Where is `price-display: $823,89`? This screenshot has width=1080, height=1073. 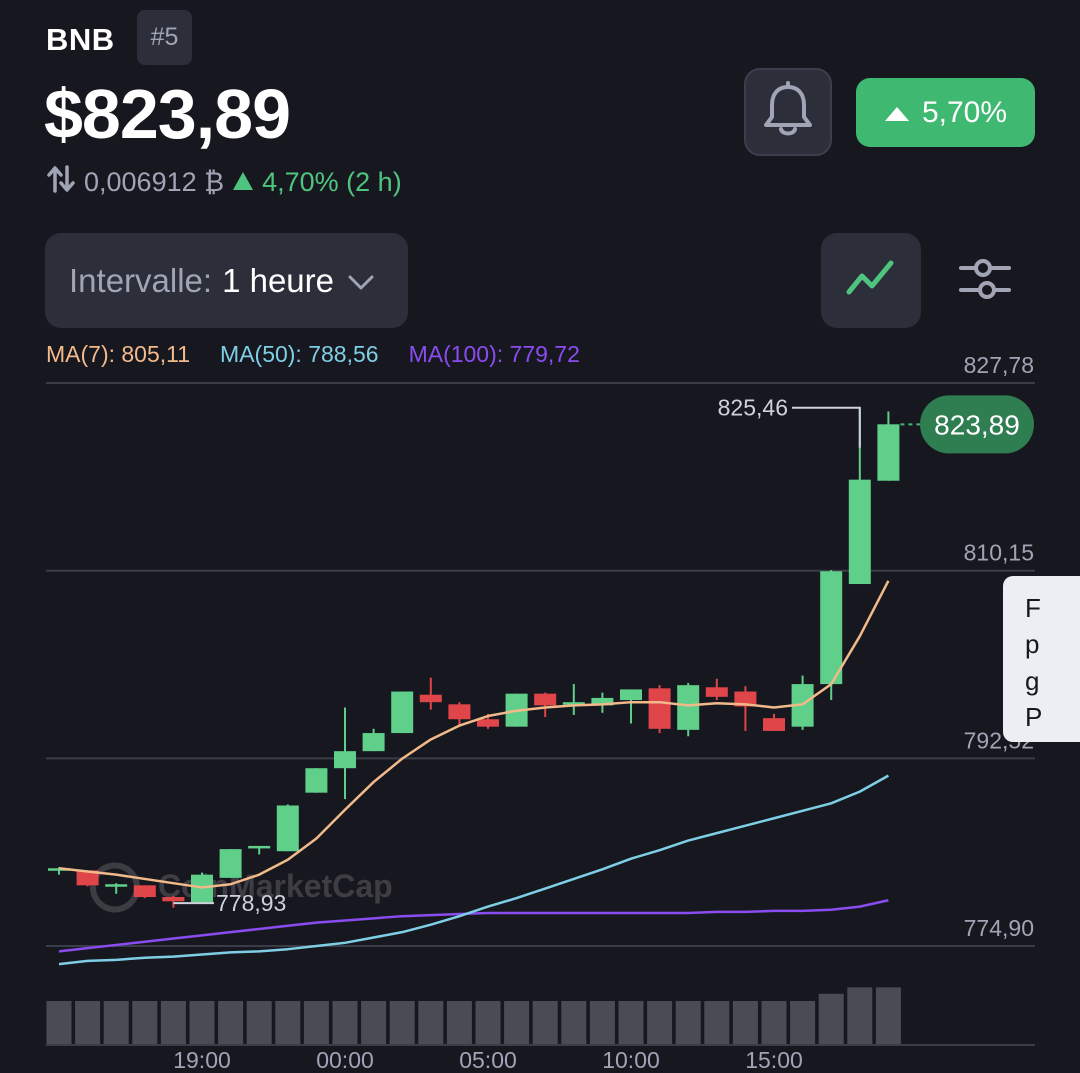 price-display: $823,89 is located at coordinates (167, 114).